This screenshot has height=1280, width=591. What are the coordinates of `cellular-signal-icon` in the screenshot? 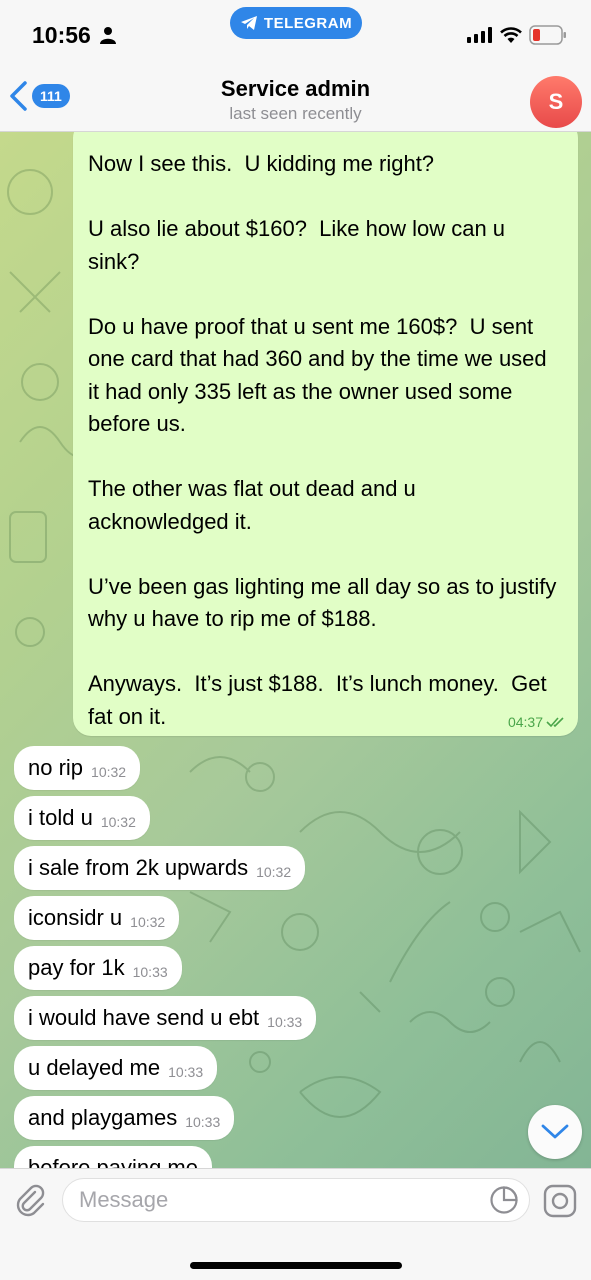 It's located at (479, 35).